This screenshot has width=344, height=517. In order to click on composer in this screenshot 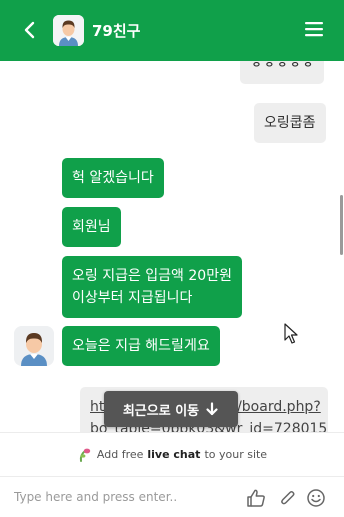, I will do `click(172, 496)`.